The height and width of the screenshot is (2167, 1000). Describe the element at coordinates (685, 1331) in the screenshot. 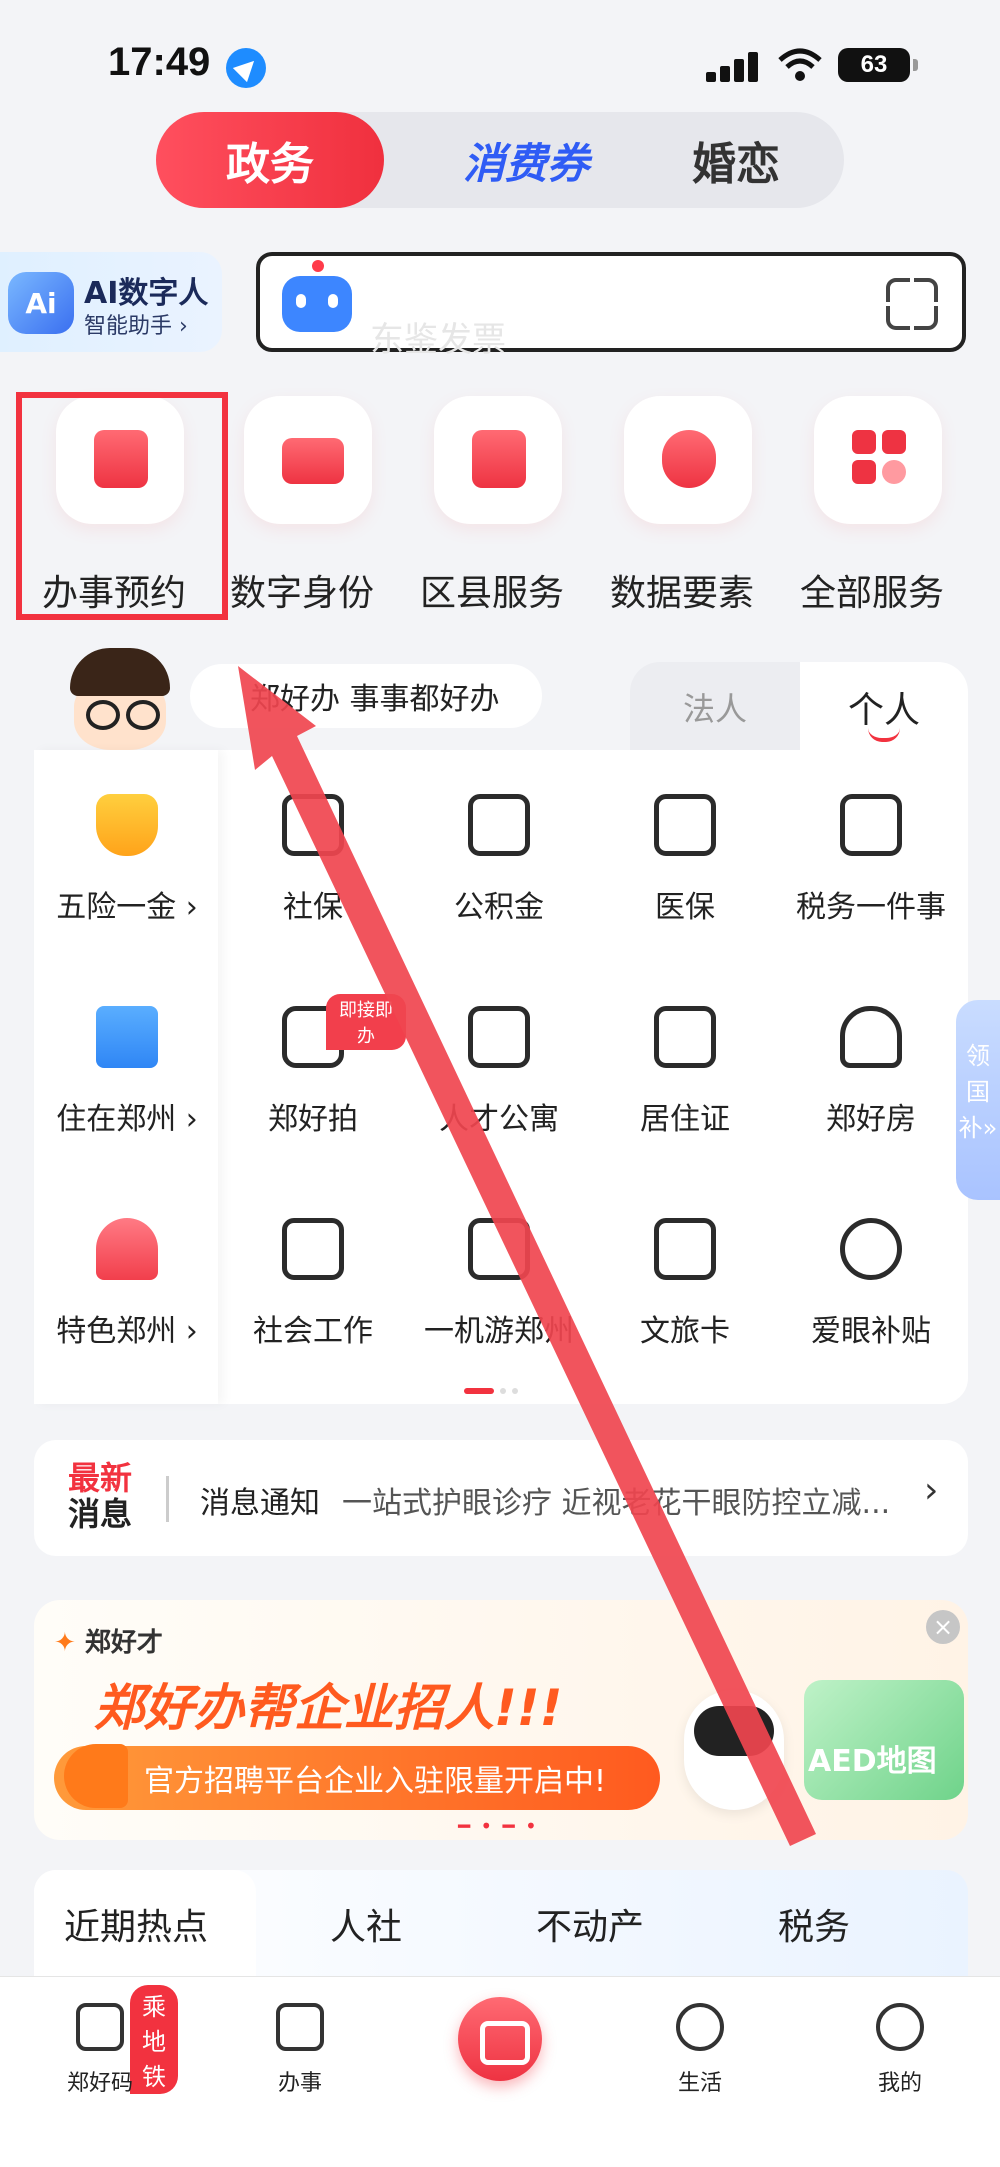

I see `grid-item-label: 文旅卡` at that location.